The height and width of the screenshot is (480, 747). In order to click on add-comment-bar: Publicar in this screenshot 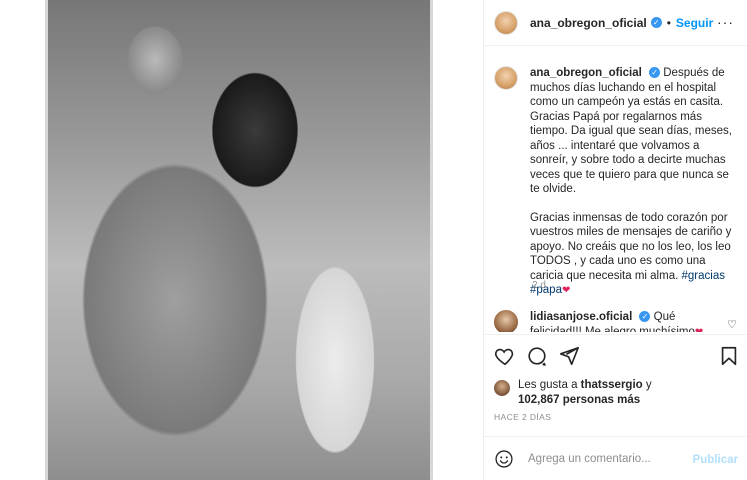, I will do `click(615, 458)`.